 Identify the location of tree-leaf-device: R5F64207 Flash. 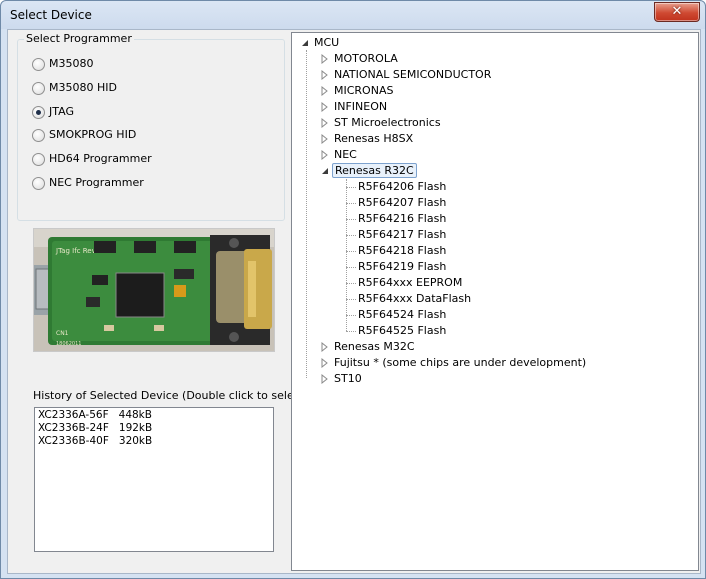
(402, 202).